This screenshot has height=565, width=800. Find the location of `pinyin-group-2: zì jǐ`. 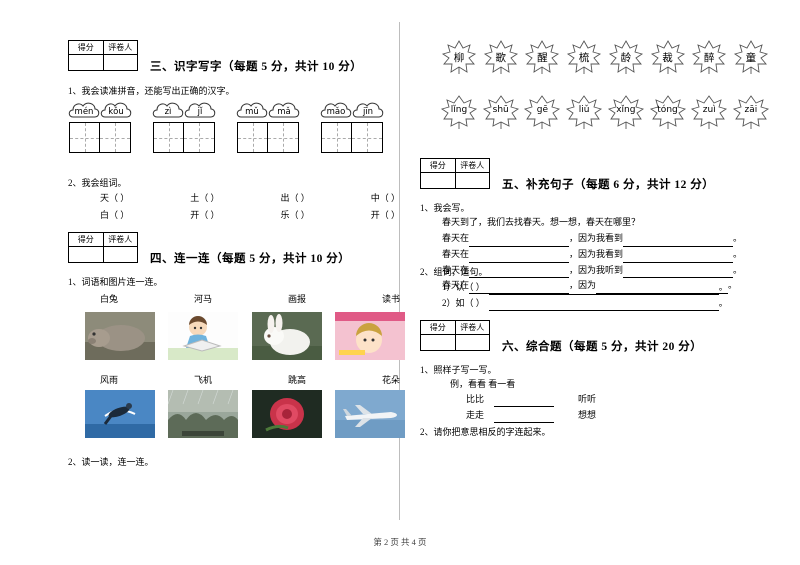

pinyin-group-2: zì jǐ is located at coordinates (184, 126).